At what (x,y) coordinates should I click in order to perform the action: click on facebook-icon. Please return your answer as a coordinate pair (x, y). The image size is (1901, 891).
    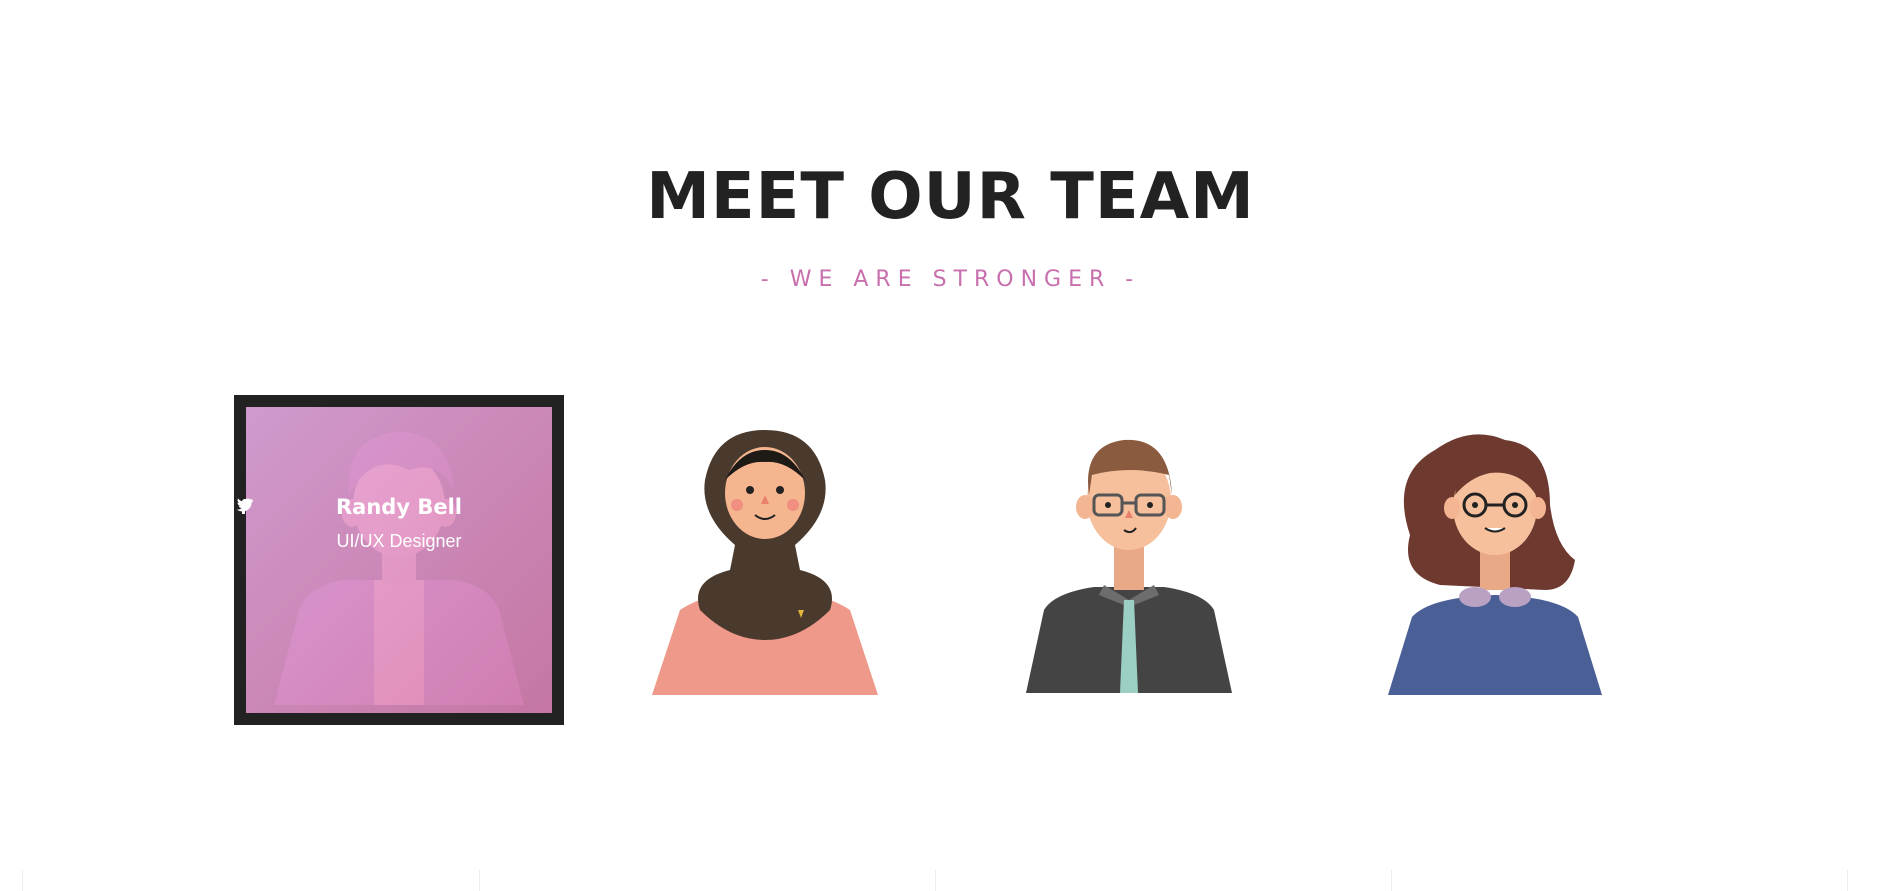
    Looking at the image, I should click on (316, 546).